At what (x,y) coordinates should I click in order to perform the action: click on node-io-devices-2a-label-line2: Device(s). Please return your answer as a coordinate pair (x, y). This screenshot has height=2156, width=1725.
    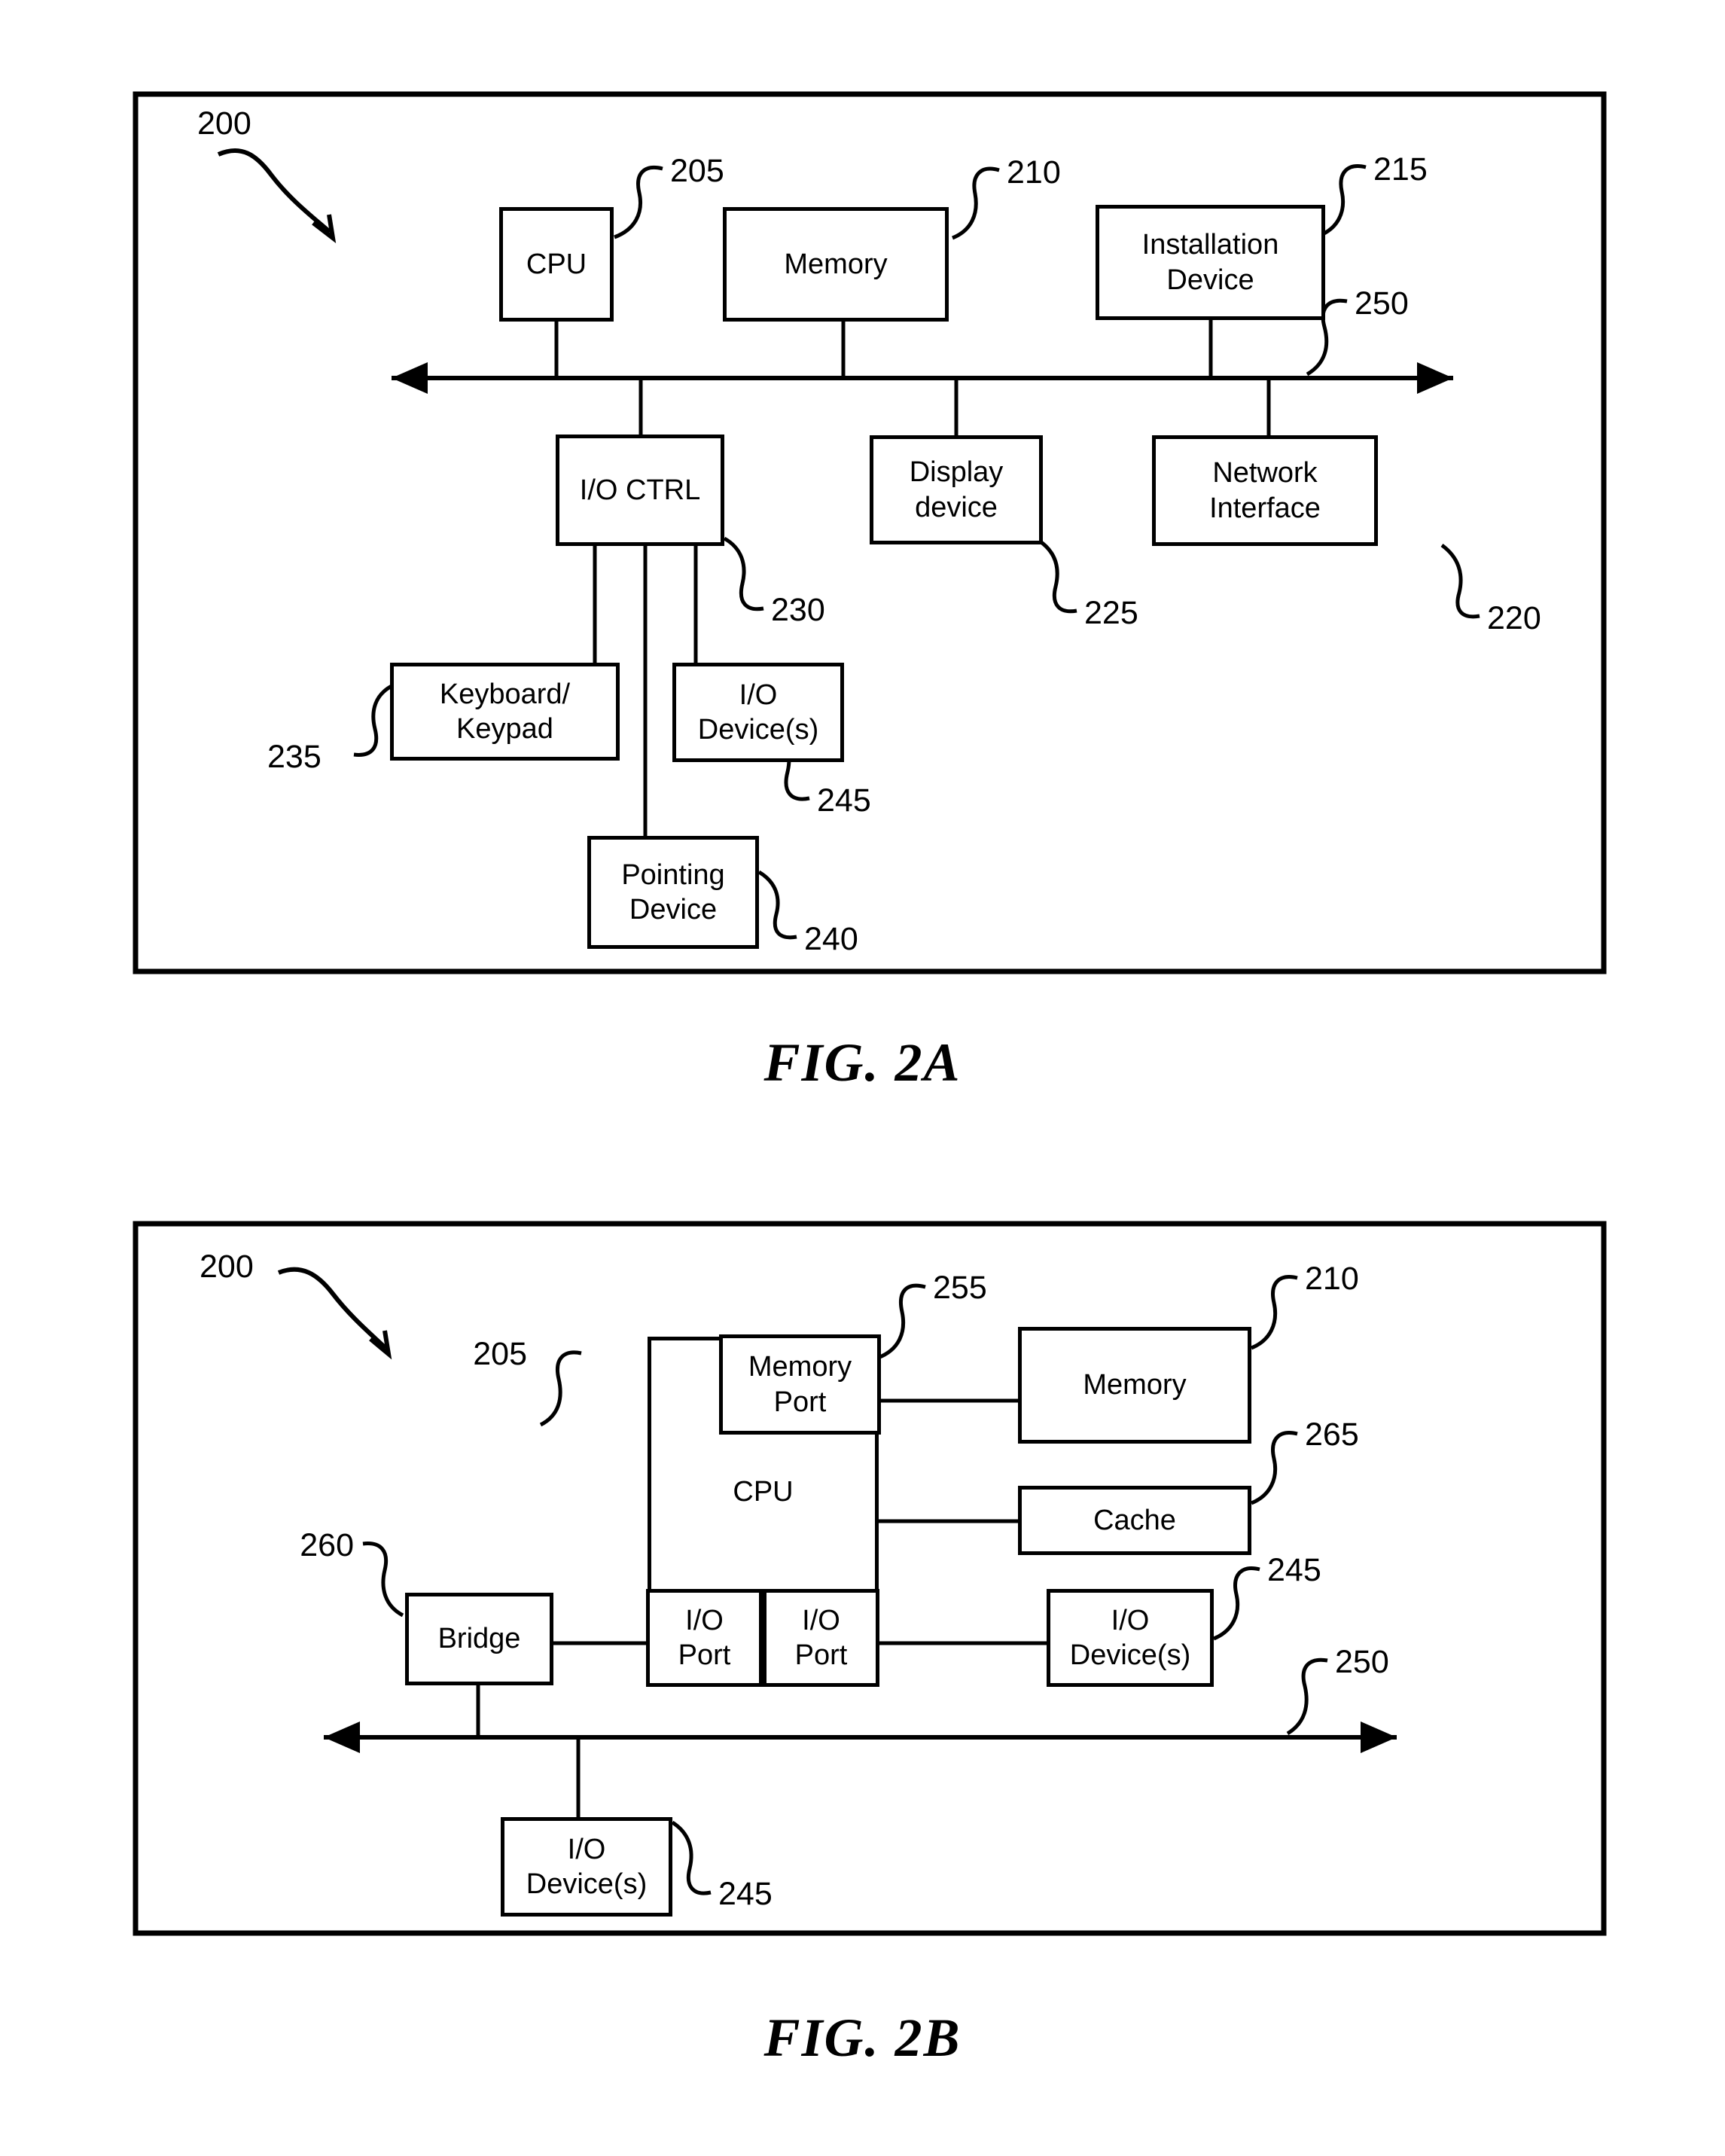
    Looking at the image, I should click on (758, 730).